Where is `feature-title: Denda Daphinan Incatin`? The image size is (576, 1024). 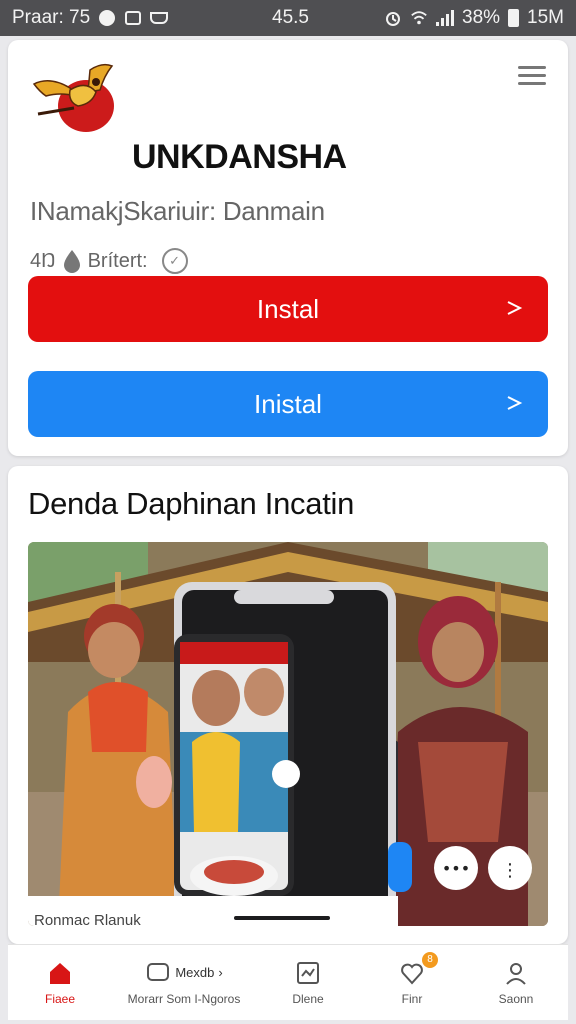
feature-title: Denda Daphinan Incatin is located at coordinates (191, 503).